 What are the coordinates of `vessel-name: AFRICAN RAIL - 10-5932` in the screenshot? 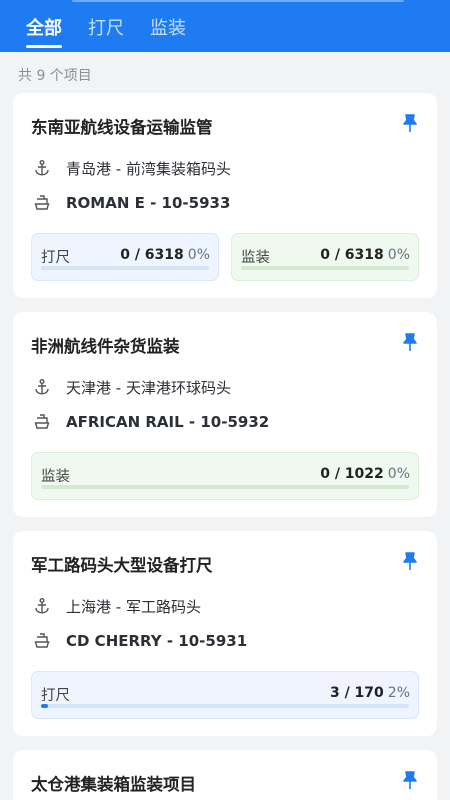 It's located at (168, 422).